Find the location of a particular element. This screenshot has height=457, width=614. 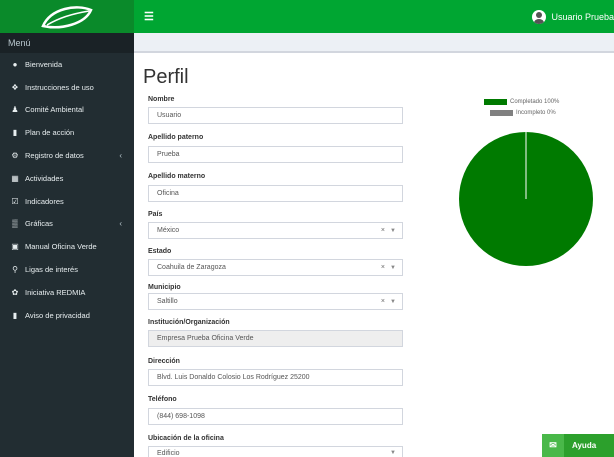

apellido-paterno-value: Prueba is located at coordinates (168, 154).